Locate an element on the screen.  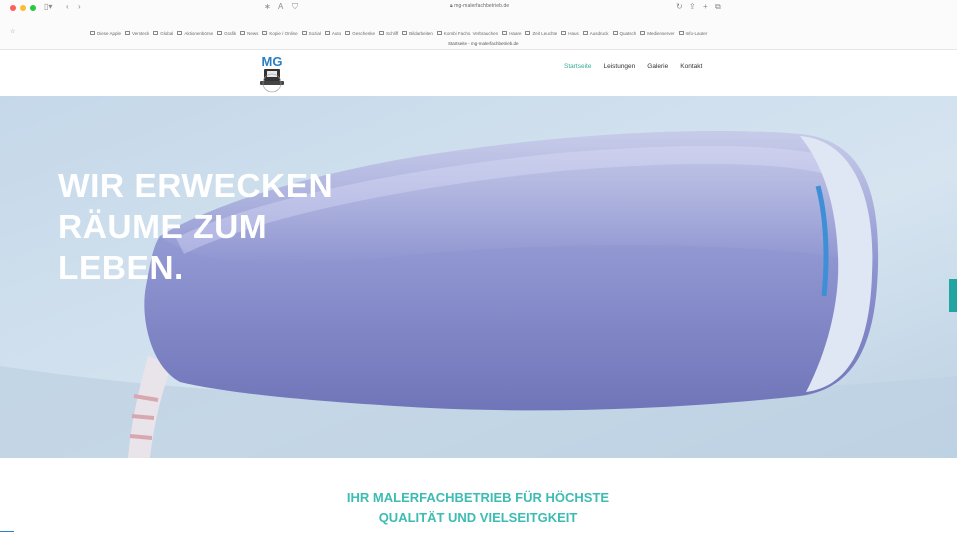
text-size-icon: A is located at coordinates (280, 7).